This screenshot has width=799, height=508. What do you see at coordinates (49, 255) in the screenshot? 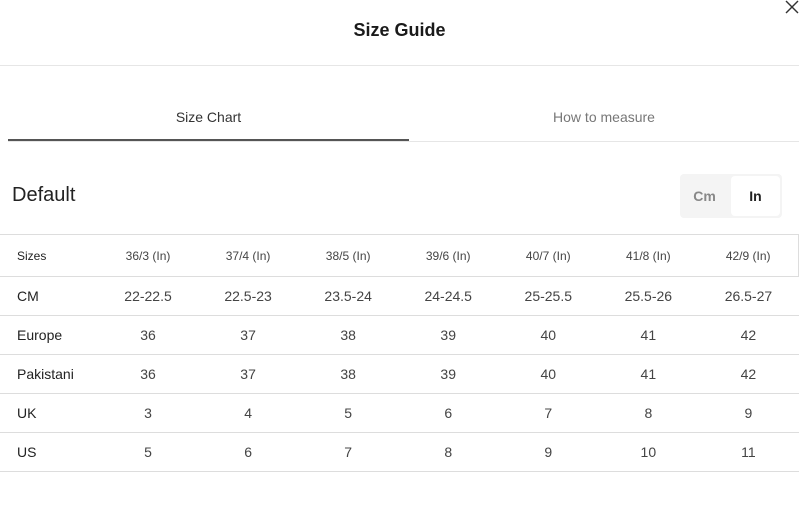
I see `column-header: Sizes` at bounding box center [49, 255].